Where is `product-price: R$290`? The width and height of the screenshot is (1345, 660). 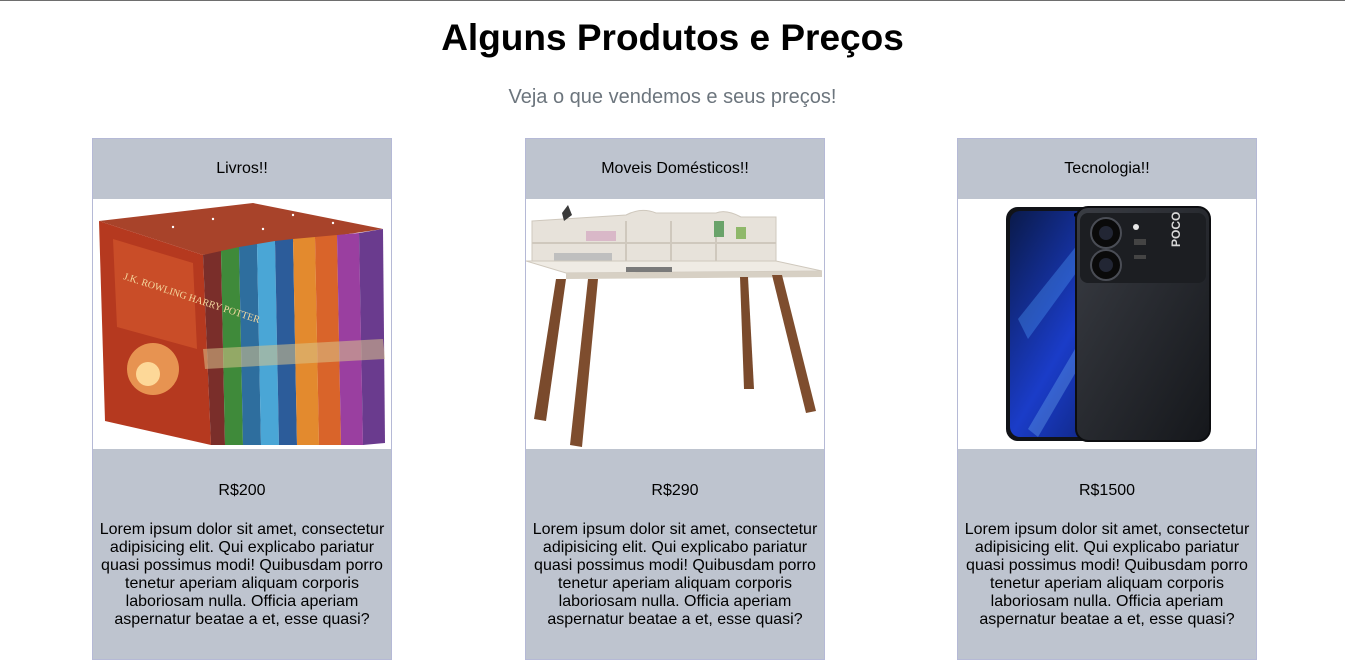 product-price: R$290 is located at coordinates (675, 490).